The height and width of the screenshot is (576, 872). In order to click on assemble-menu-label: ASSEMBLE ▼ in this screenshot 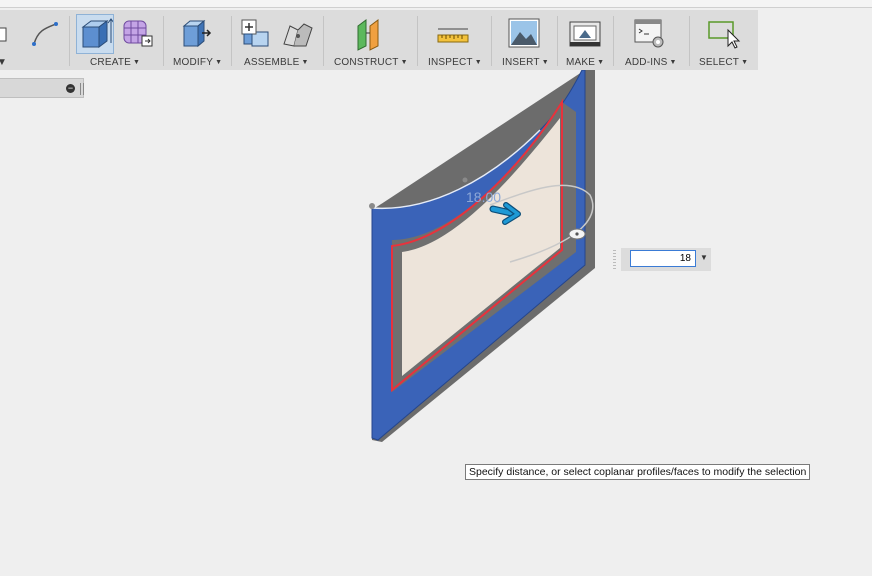, I will do `click(276, 62)`.